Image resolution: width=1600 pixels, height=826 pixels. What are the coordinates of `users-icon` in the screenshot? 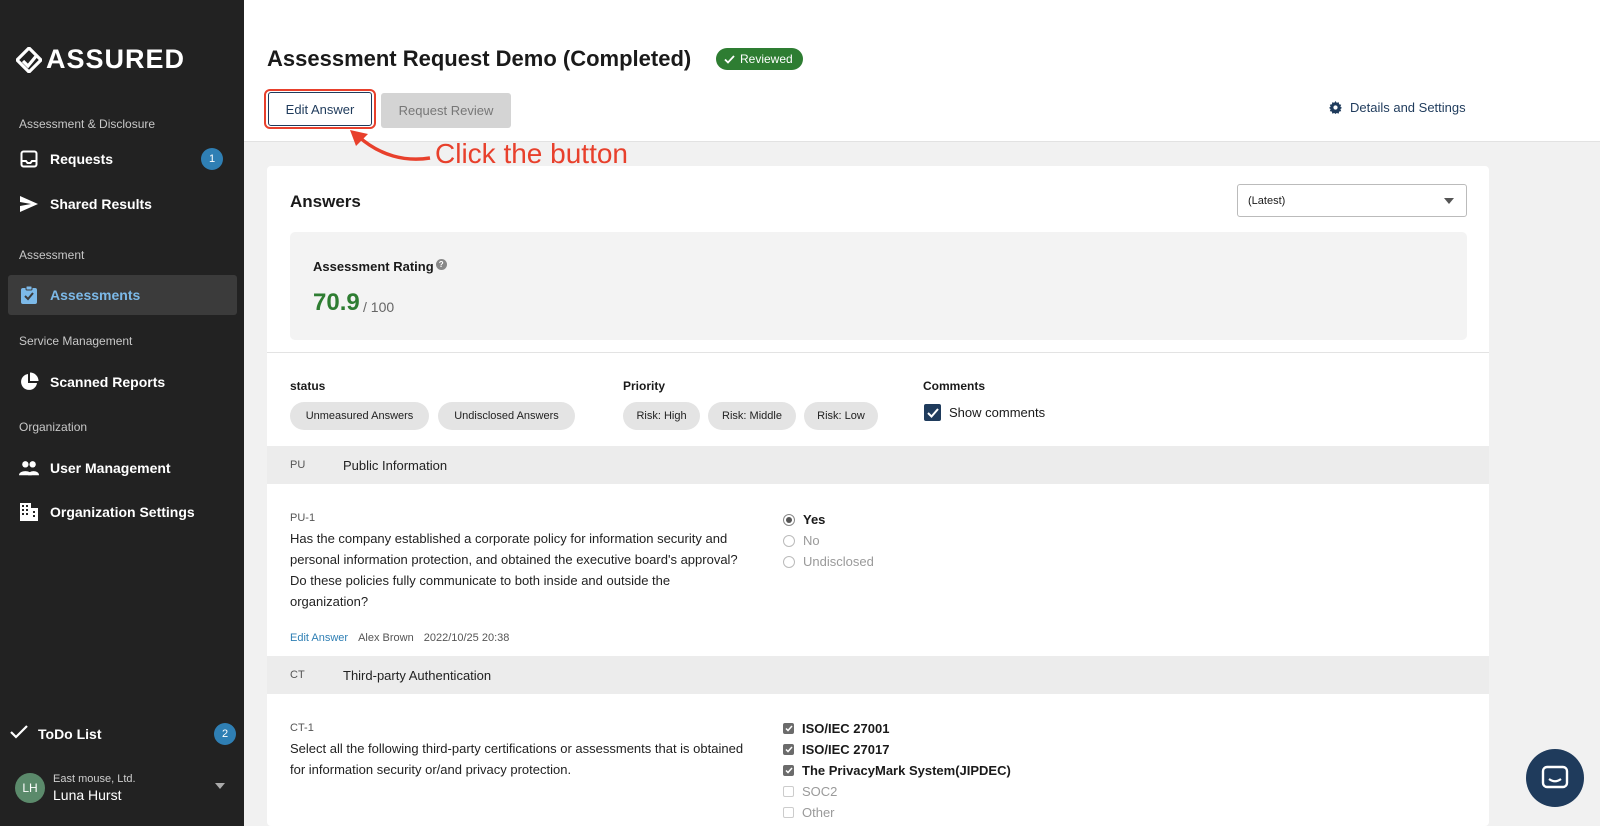 It's located at (29, 468).